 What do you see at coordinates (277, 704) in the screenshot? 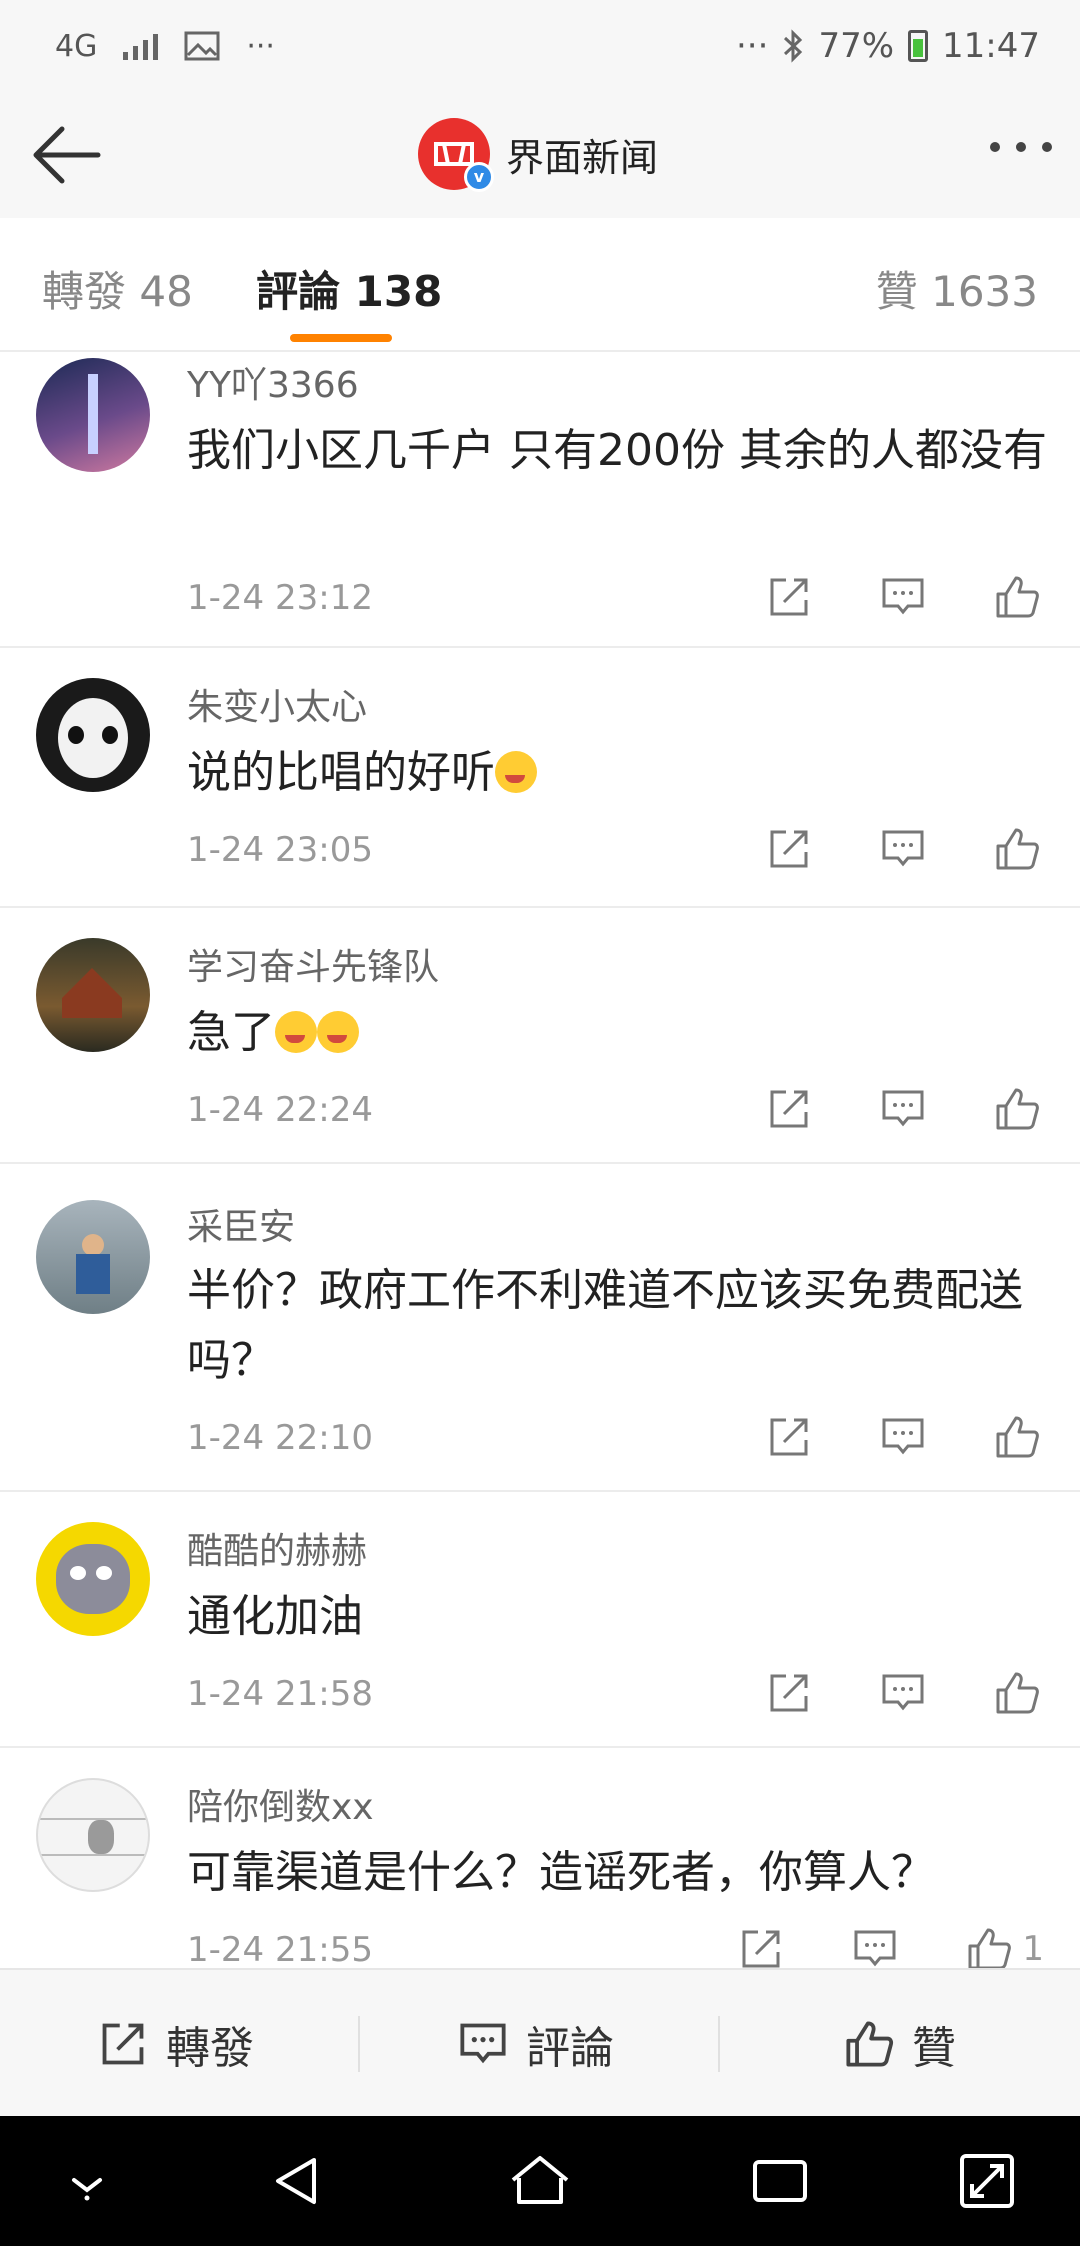
I see `comment-username: 朱变小太心` at bounding box center [277, 704].